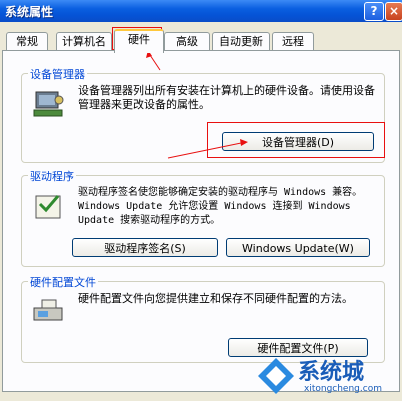 This screenshot has height=401, width=402. Describe the element at coordinates (139, 41) in the screenshot. I see `tab-hardware: 硬件` at that location.